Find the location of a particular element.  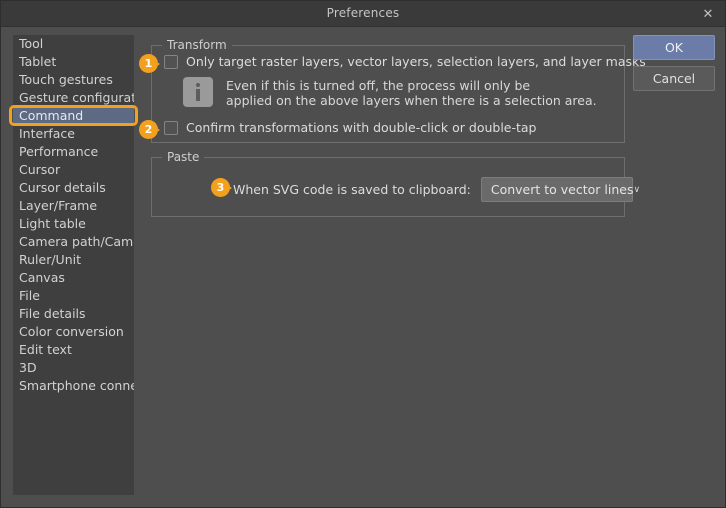

sidebar-item-tool: Tool is located at coordinates (73, 44).